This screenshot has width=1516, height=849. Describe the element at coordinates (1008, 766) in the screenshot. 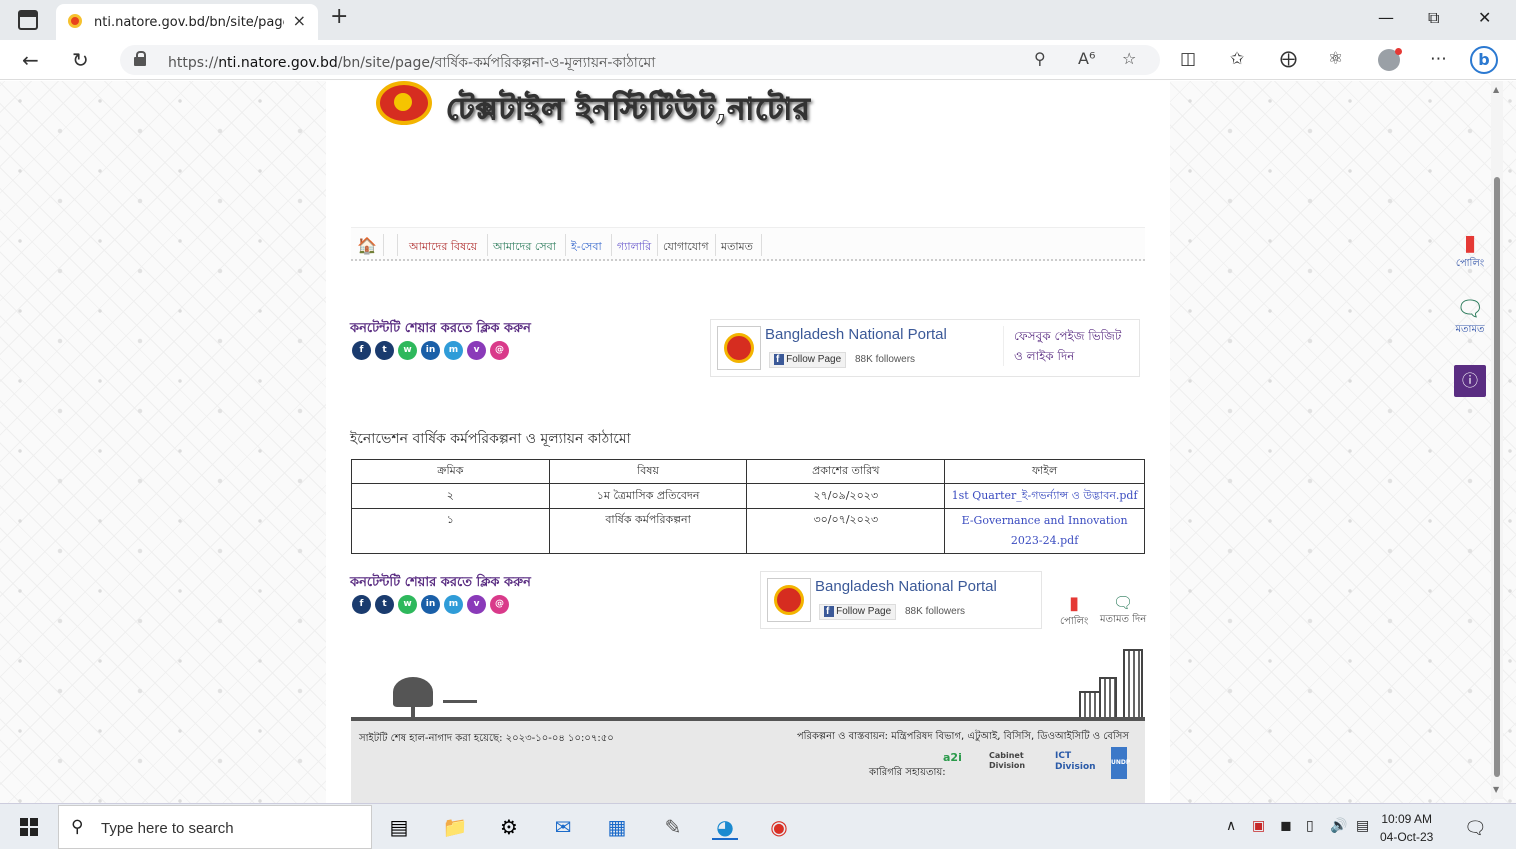

I see `cabinet-division-logo: Cabinet Division` at that location.